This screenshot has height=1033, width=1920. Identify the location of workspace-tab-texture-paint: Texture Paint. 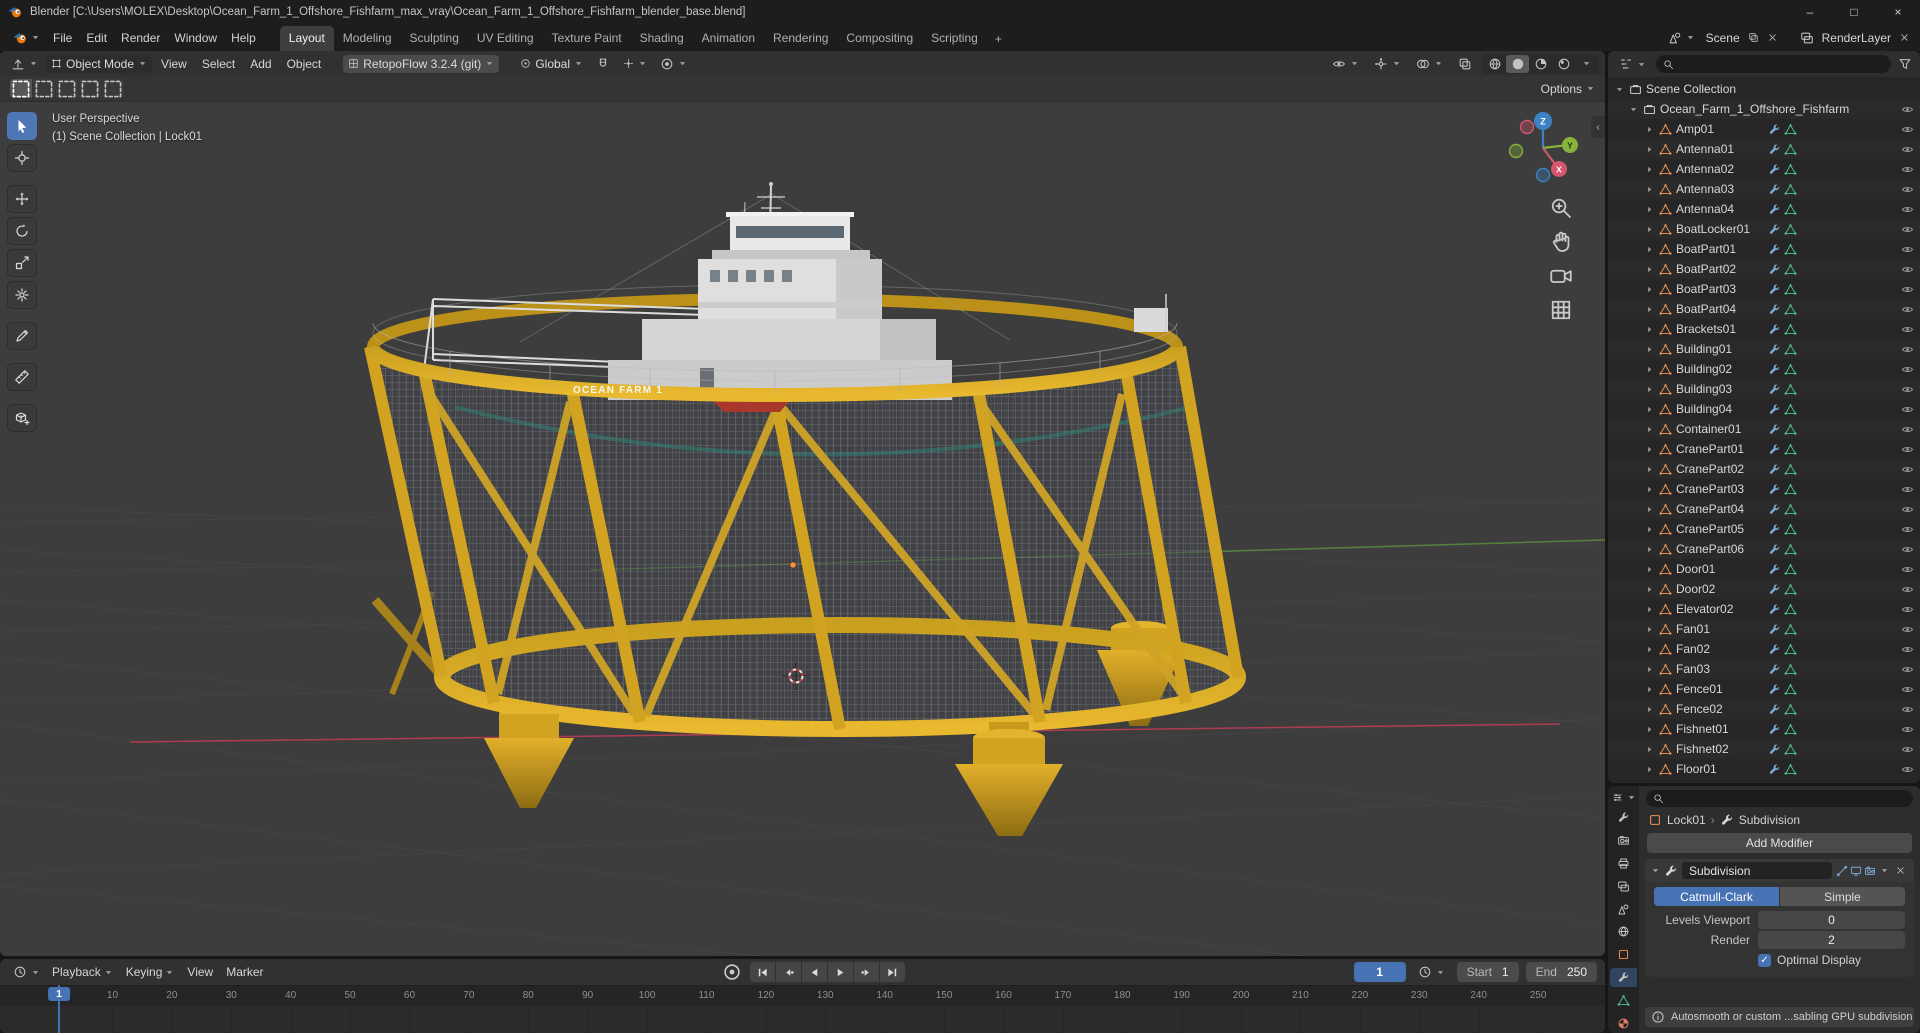
(587, 38).